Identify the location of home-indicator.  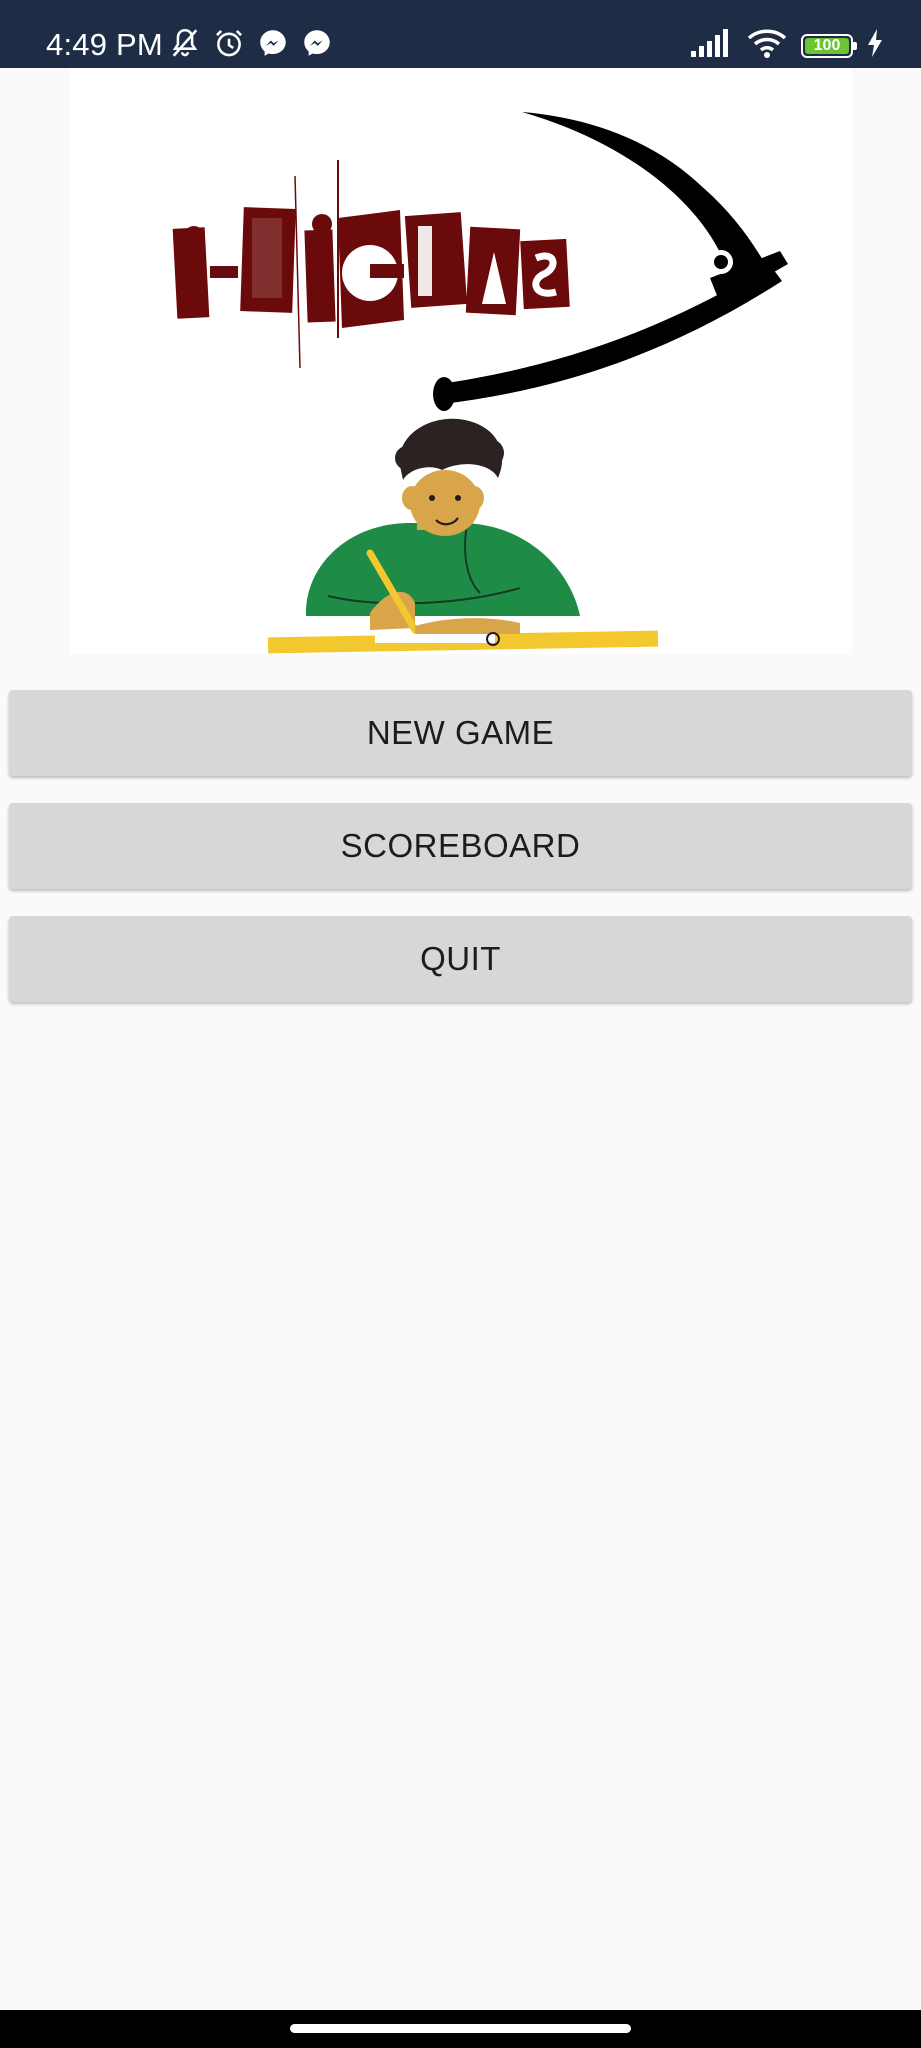
(460, 2028).